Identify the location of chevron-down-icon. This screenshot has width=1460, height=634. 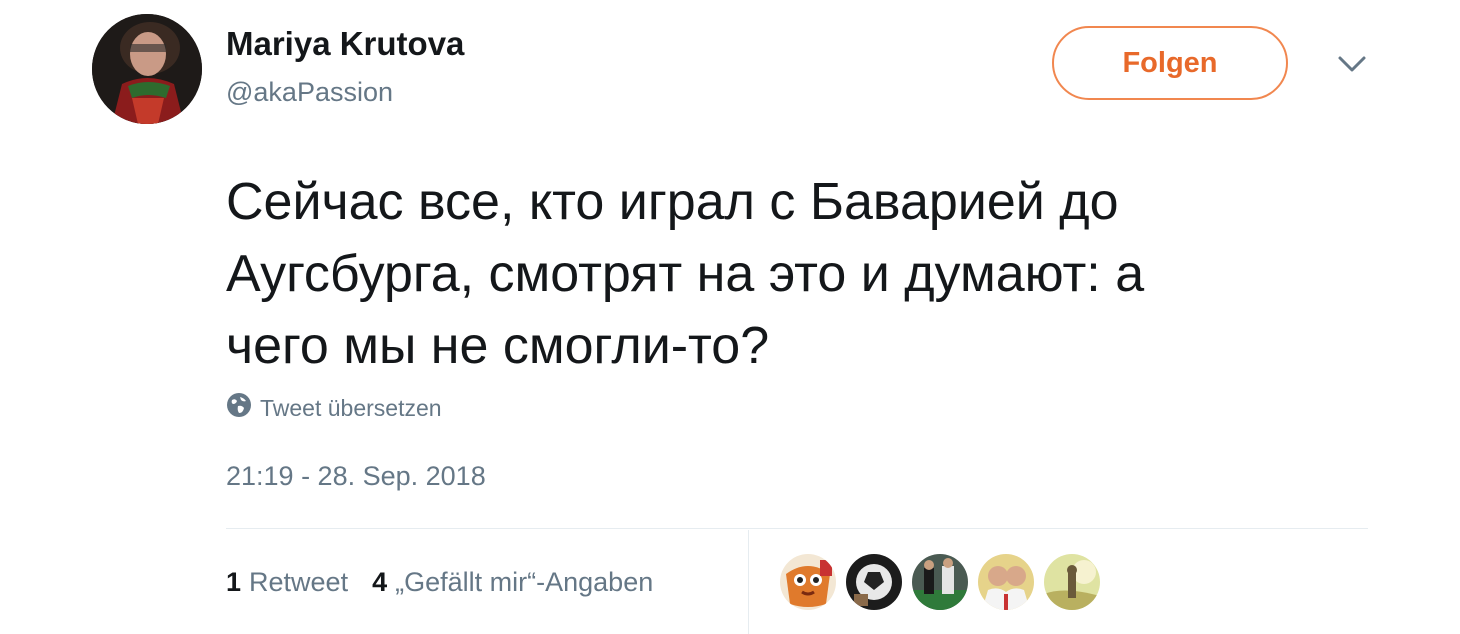
(1352, 64).